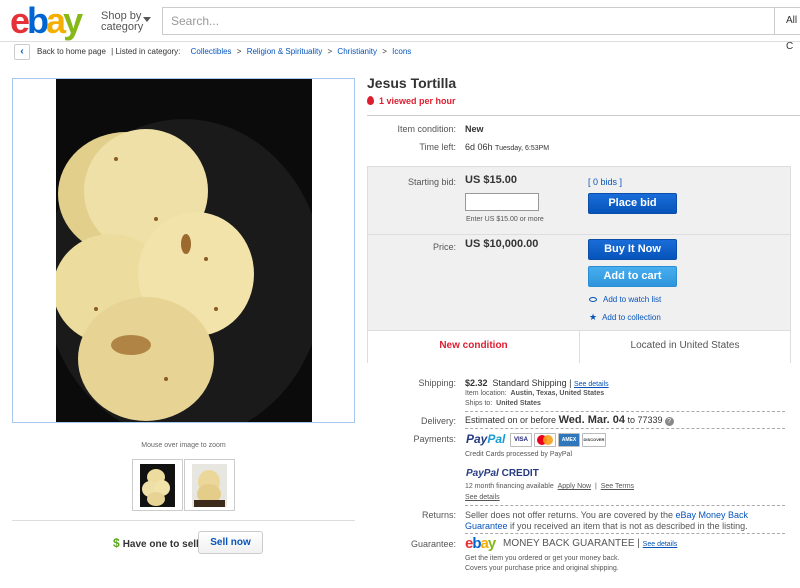 Image resolution: width=800 pixels, height=588 pixels. Describe the element at coordinates (482, 497) in the screenshot. I see `payments-details-link: See details` at that location.